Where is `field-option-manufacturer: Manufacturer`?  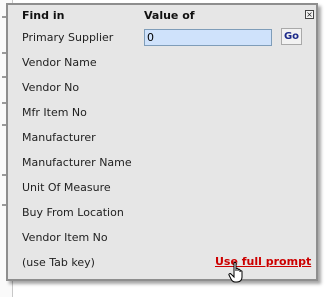 field-option-manufacturer: Manufacturer is located at coordinates (77, 143).